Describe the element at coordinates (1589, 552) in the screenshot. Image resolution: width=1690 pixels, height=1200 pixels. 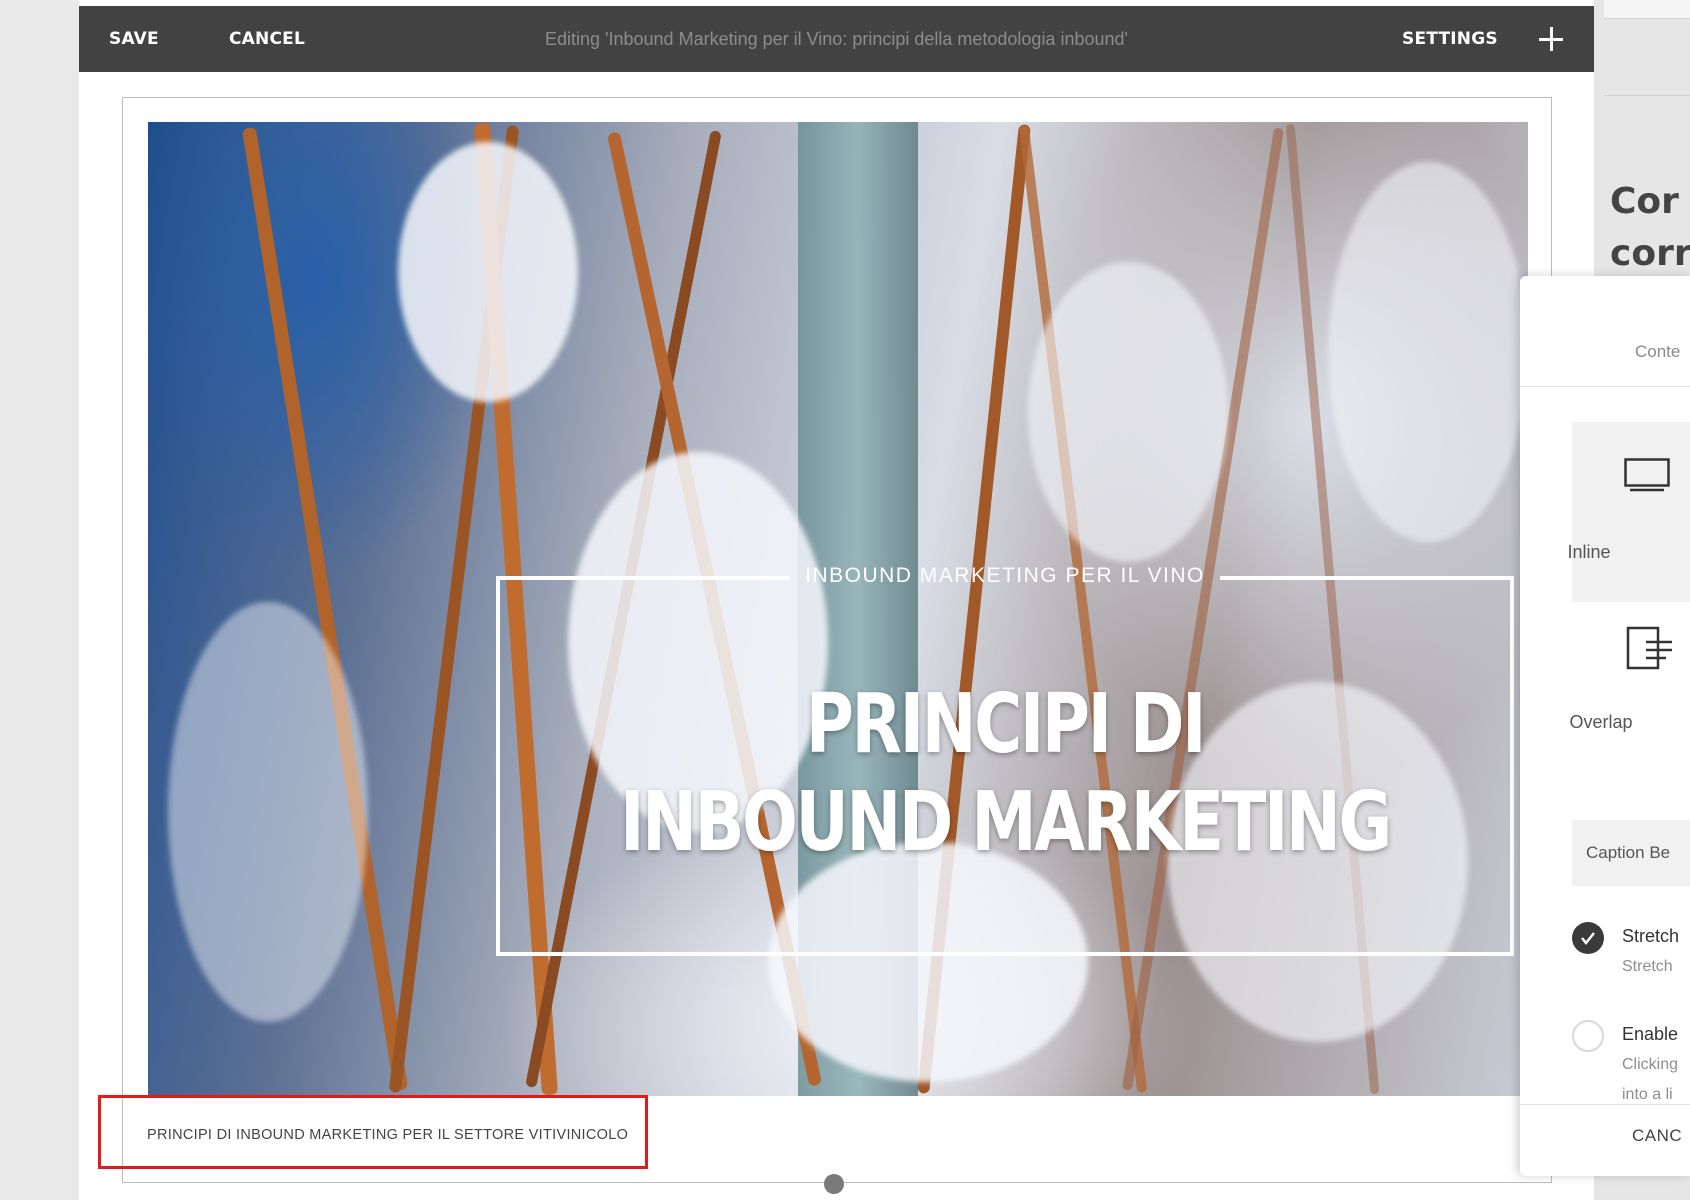
I see `layout-label-inline: Inline` at that location.